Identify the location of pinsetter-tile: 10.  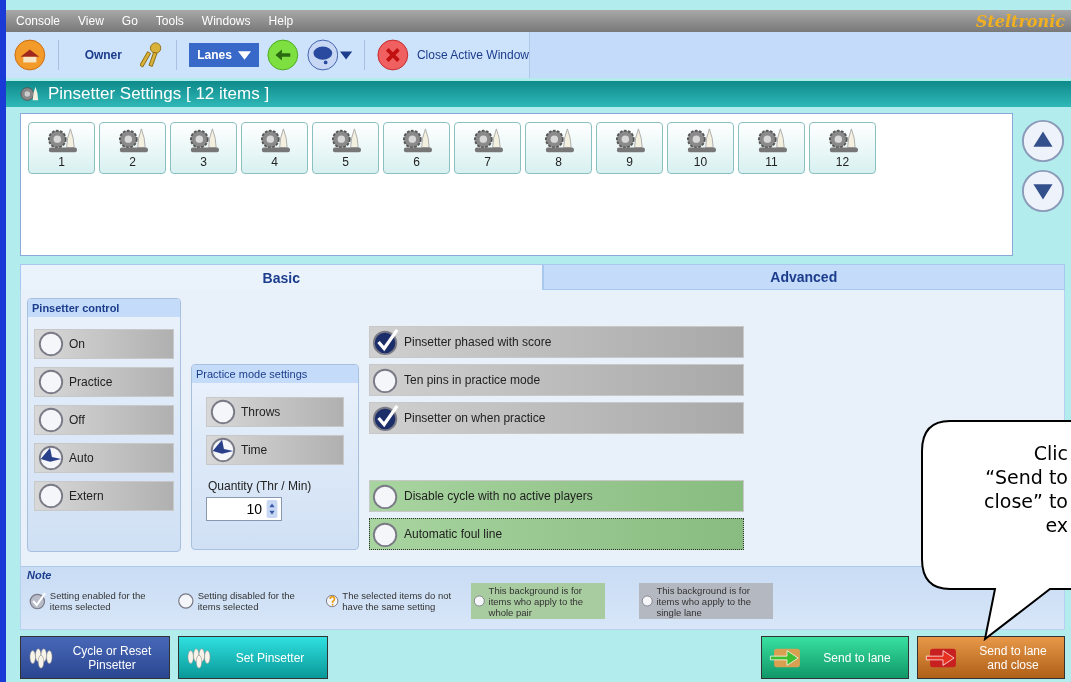
(700, 148).